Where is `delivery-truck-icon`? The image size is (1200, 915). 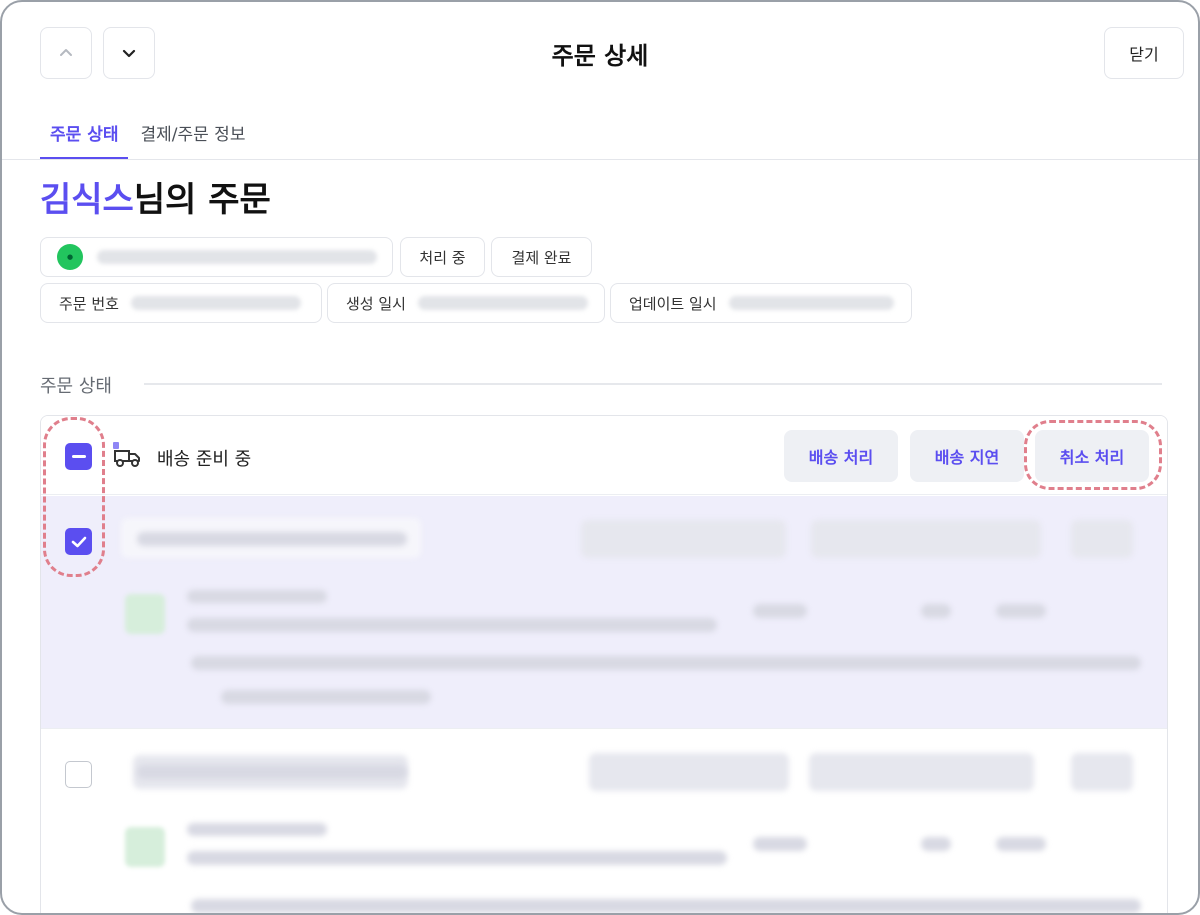 delivery-truck-icon is located at coordinates (126, 454).